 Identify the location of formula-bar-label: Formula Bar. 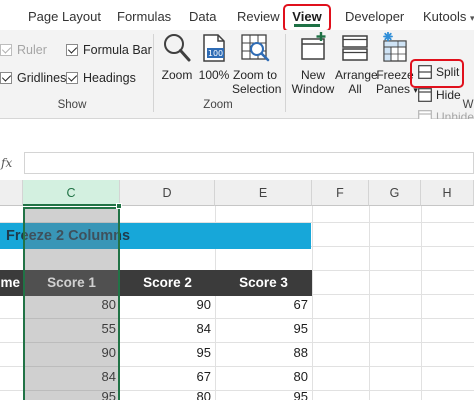
(117, 50).